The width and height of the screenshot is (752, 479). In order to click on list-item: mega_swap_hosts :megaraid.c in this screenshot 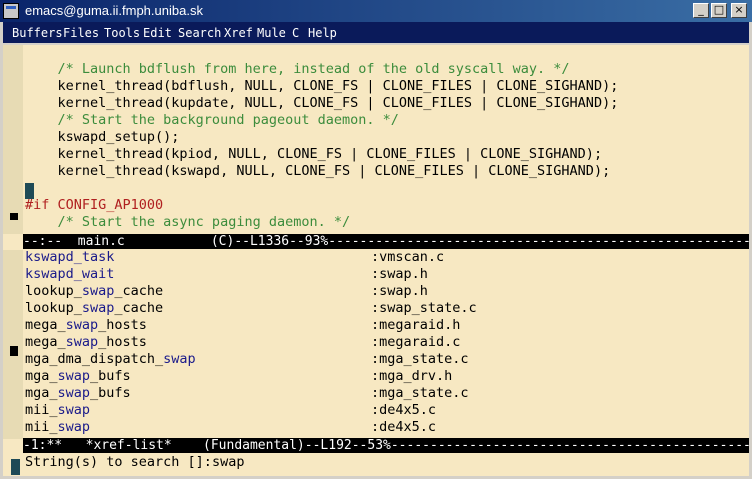, I will do `click(242, 342)`.